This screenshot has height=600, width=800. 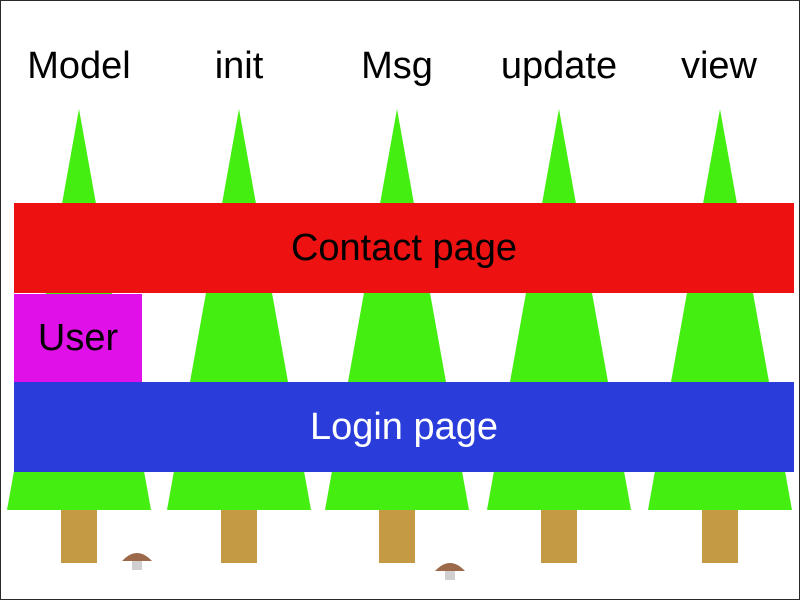 What do you see at coordinates (404, 248) in the screenshot?
I see `contact-page-band: Contact page` at bounding box center [404, 248].